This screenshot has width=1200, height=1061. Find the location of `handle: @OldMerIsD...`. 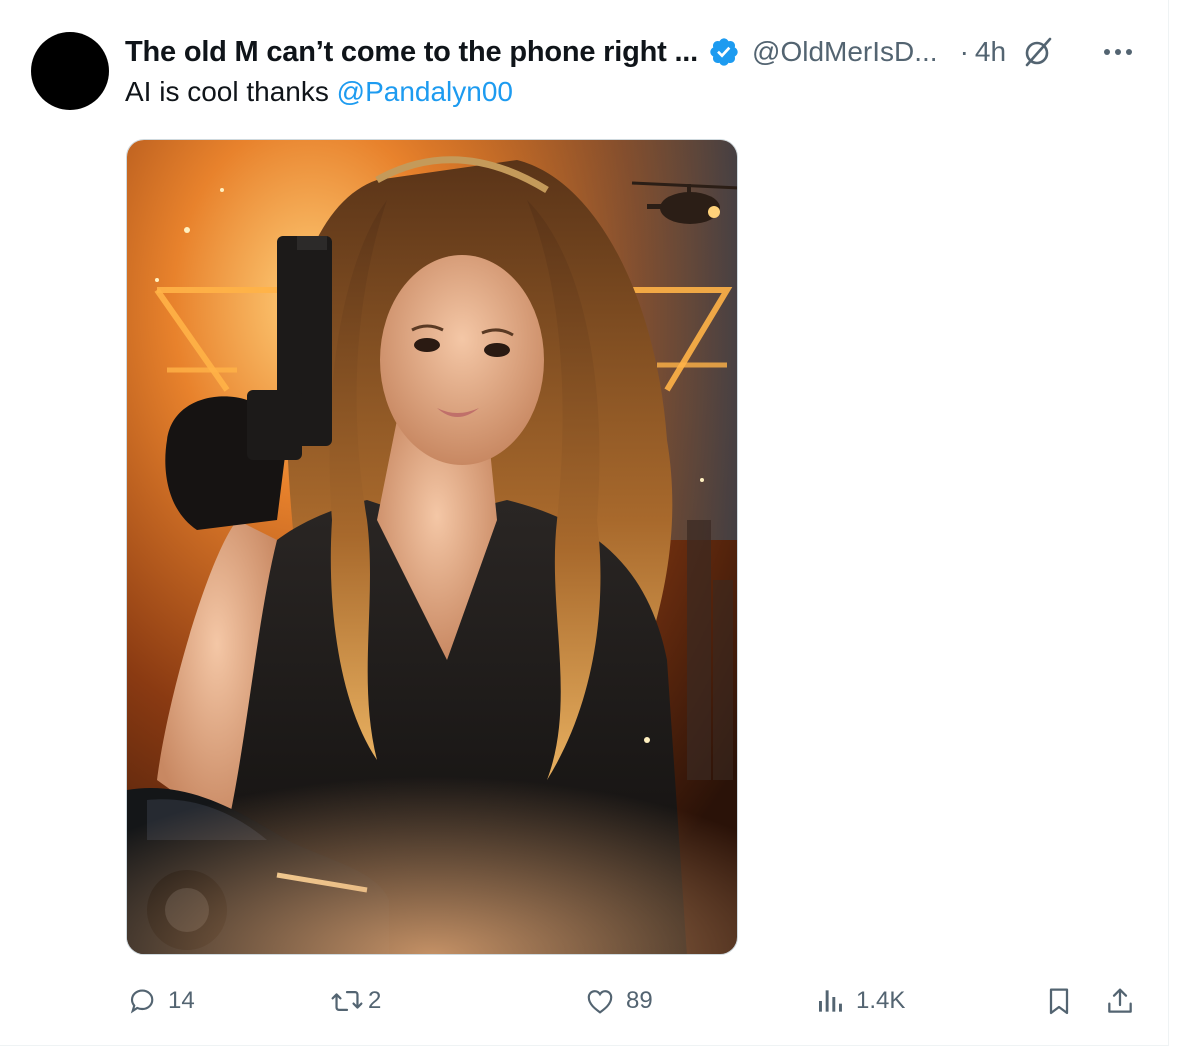

handle: @OldMerIsD... is located at coordinates (845, 52).